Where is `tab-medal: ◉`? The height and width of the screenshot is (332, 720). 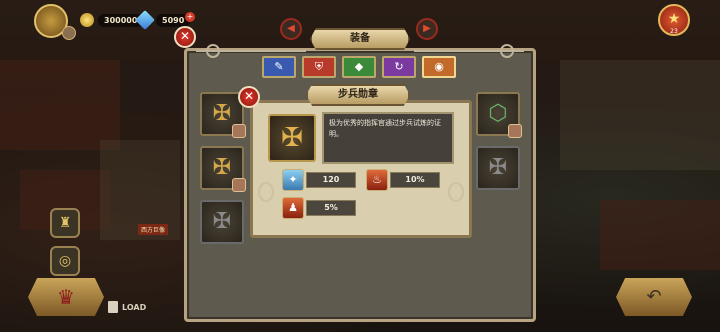 tab-medal: ◉ is located at coordinates (439, 67).